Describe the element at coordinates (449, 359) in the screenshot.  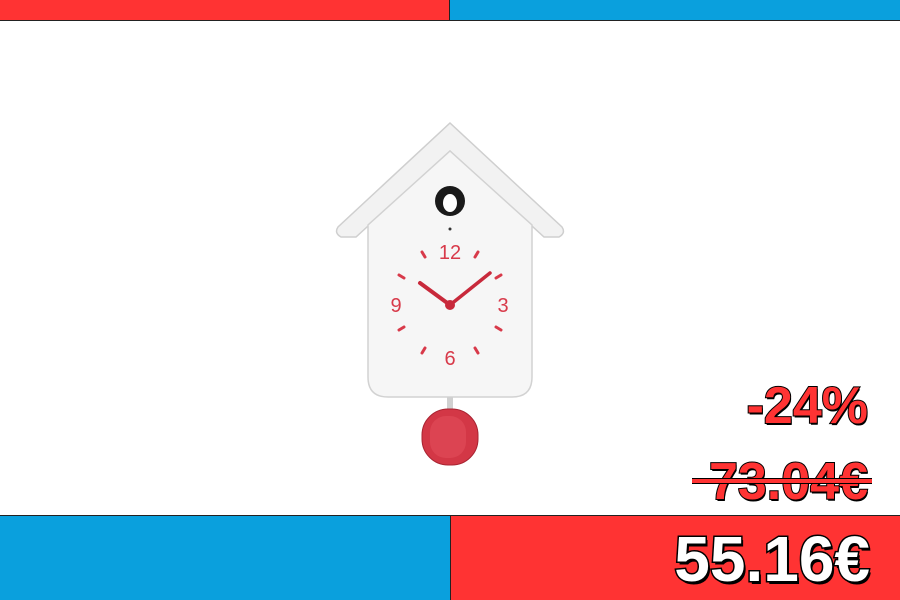
I see `dial-number-6: 6` at that location.